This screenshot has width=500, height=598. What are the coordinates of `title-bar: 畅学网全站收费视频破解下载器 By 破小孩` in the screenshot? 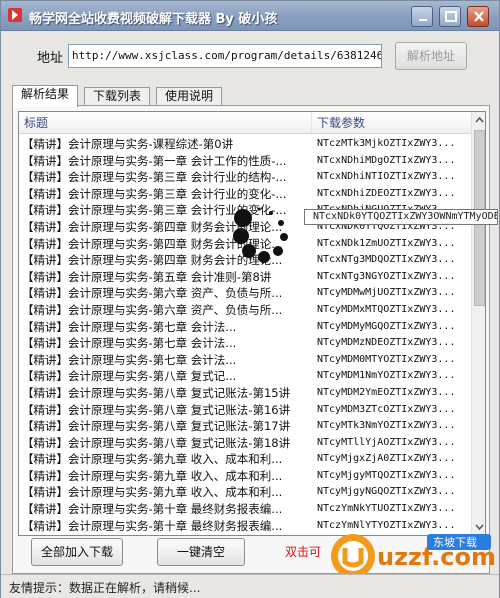 It's located at (250, 16).